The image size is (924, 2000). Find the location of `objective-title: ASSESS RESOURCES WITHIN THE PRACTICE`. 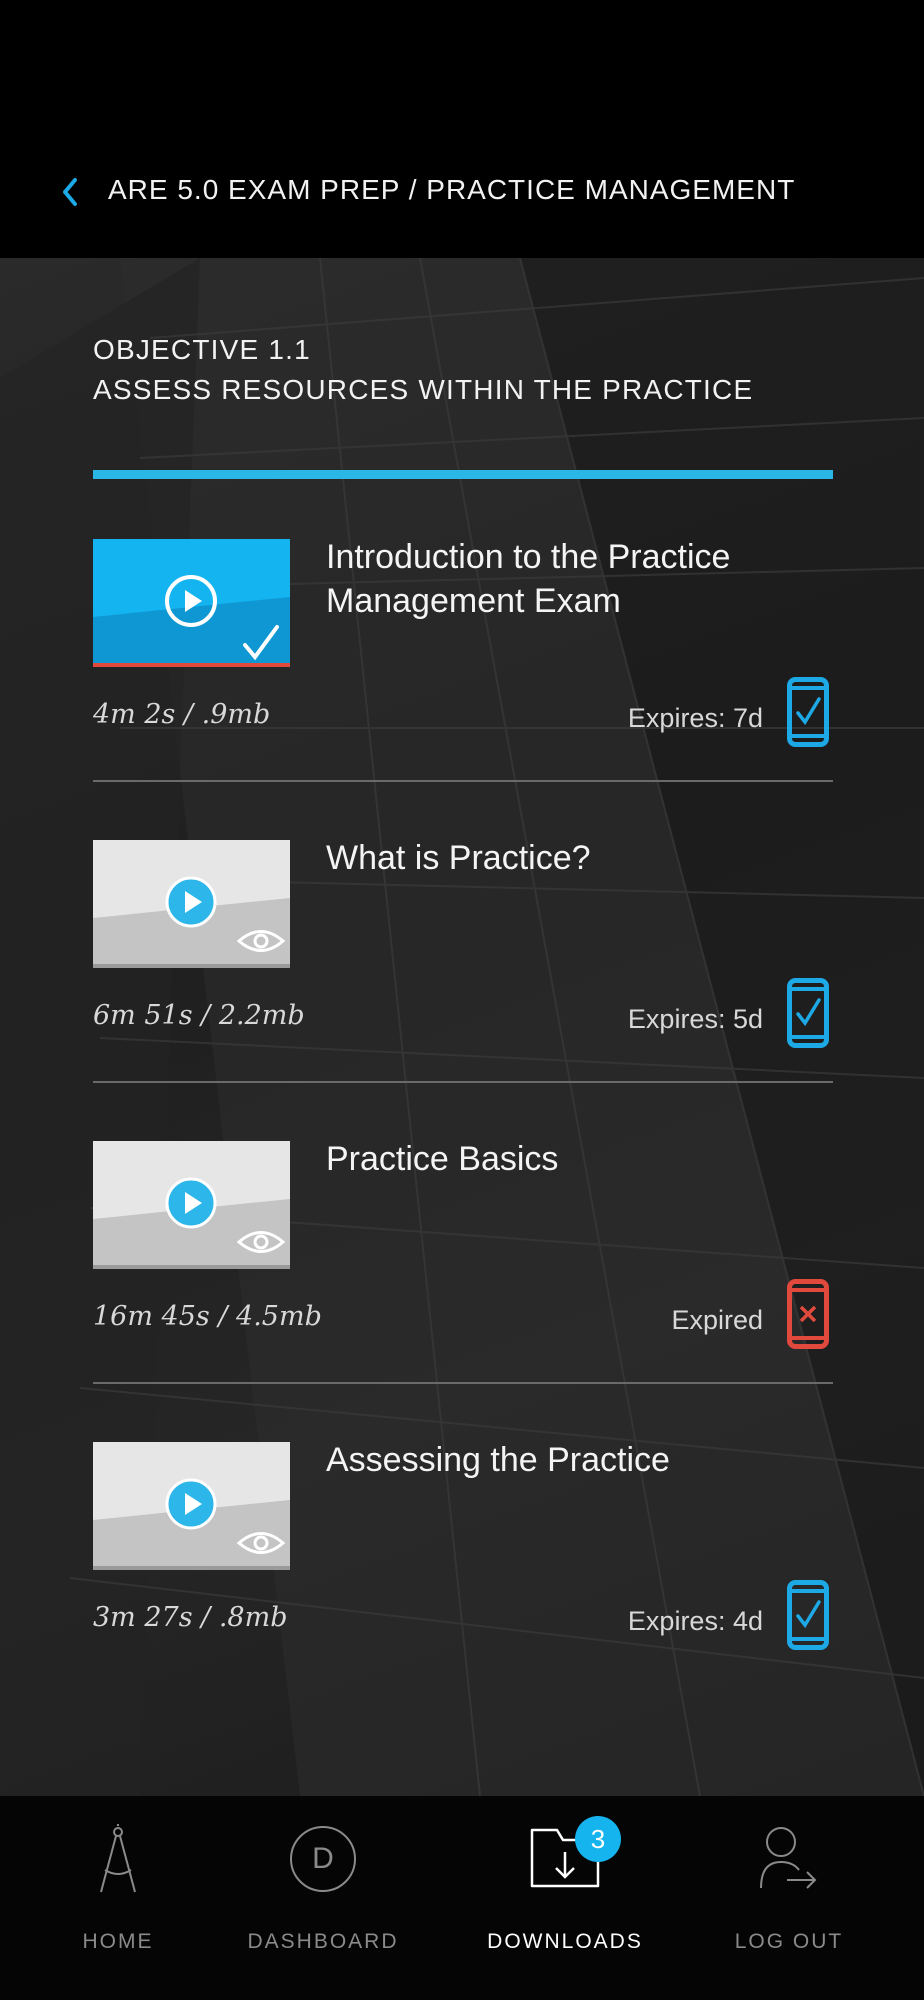

objective-title: ASSESS RESOURCES WITHIN THE PRACTICE is located at coordinates (423, 389).